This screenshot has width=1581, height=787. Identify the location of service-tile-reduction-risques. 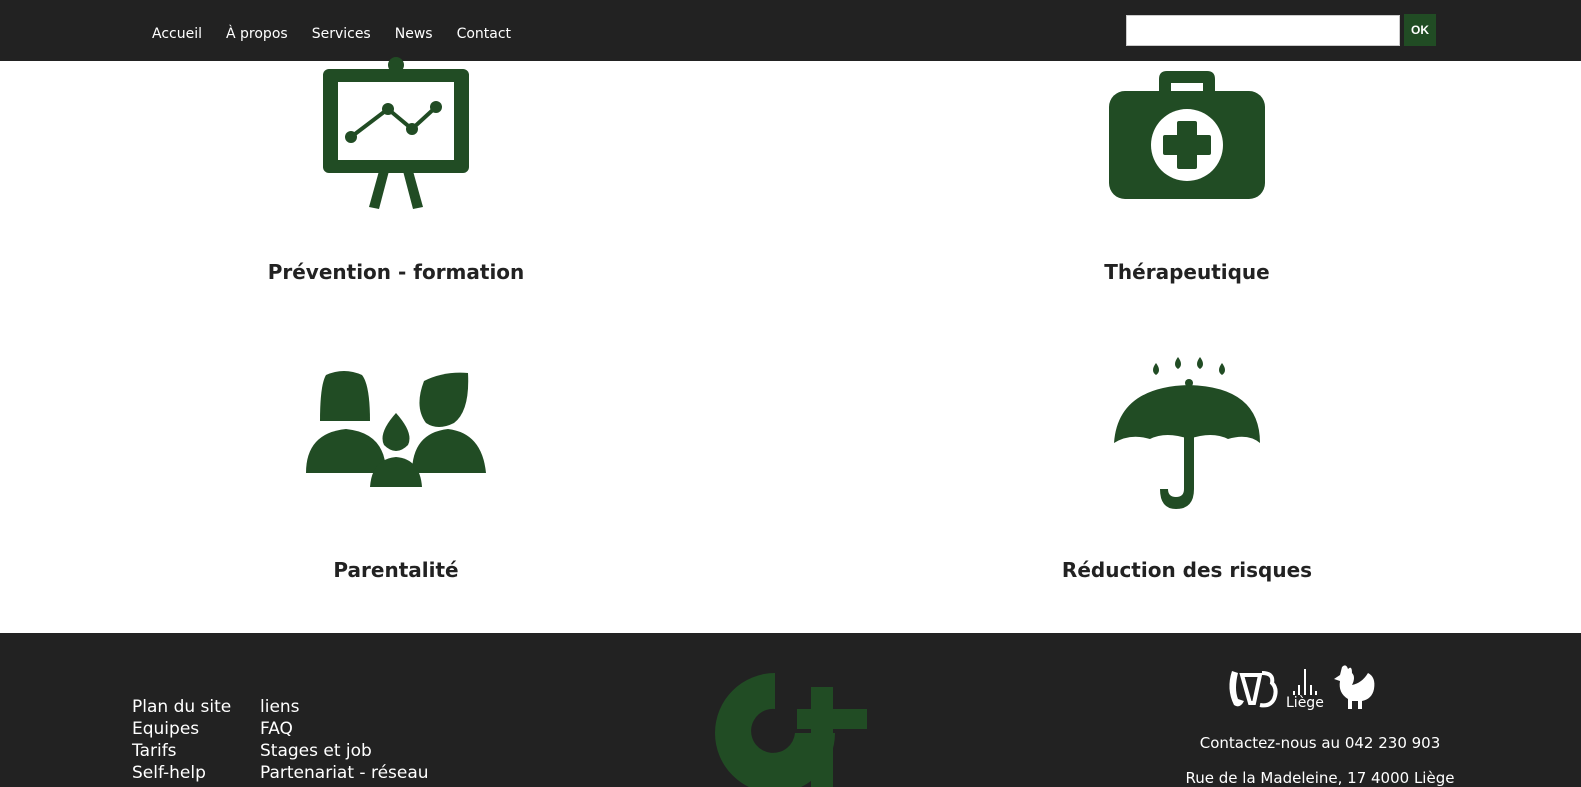
(1187, 434).